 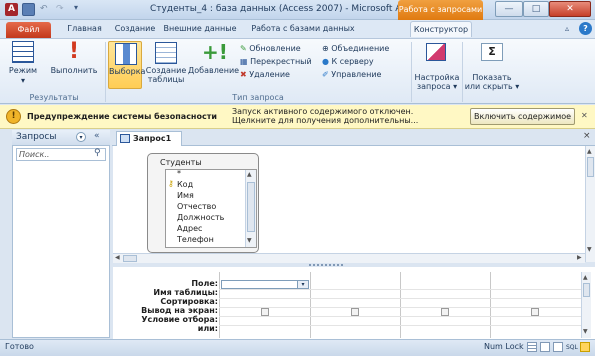 I want to click on security-title: Предупреждение системы безопасности, so click(x=122, y=116).